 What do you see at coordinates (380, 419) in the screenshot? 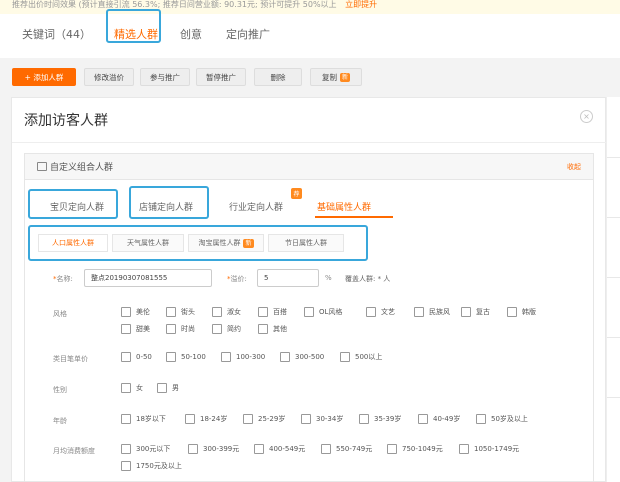
I see `age-option: 35-39岁` at bounding box center [380, 419].